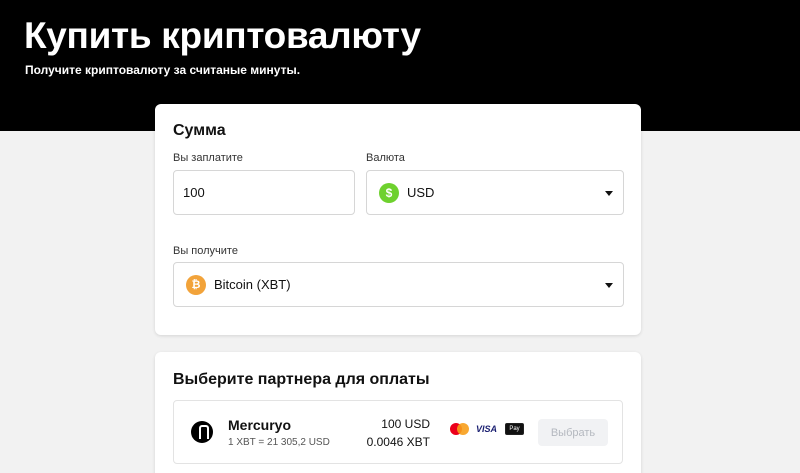  I want to click on visa-icon: VISA, so click(487, 429).